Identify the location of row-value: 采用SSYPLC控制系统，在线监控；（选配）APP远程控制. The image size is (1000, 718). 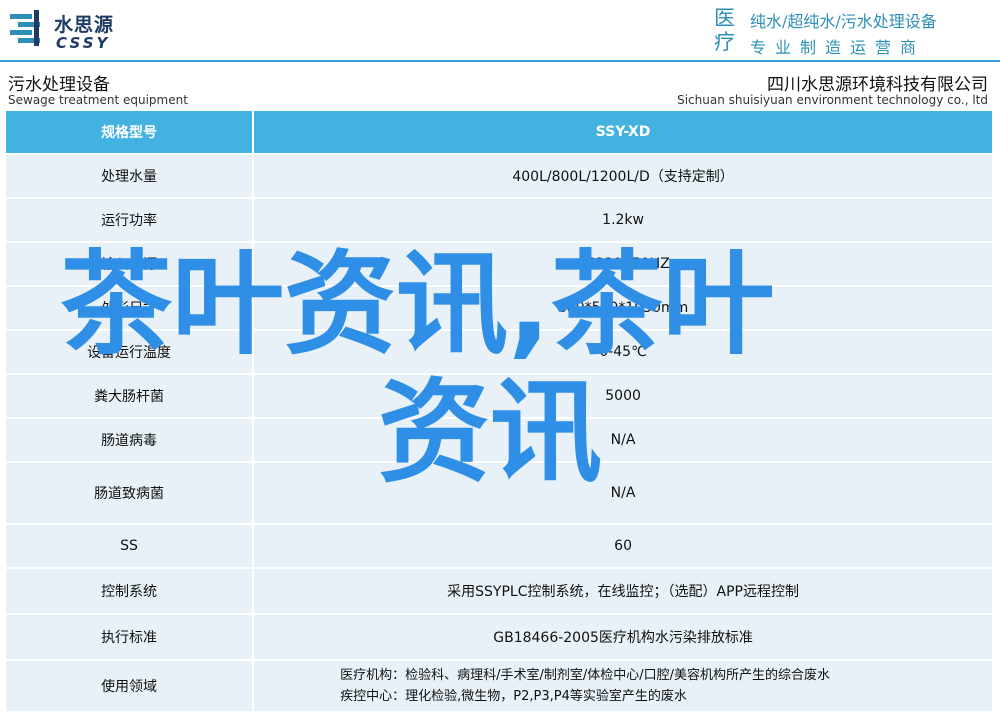
(622, 591).